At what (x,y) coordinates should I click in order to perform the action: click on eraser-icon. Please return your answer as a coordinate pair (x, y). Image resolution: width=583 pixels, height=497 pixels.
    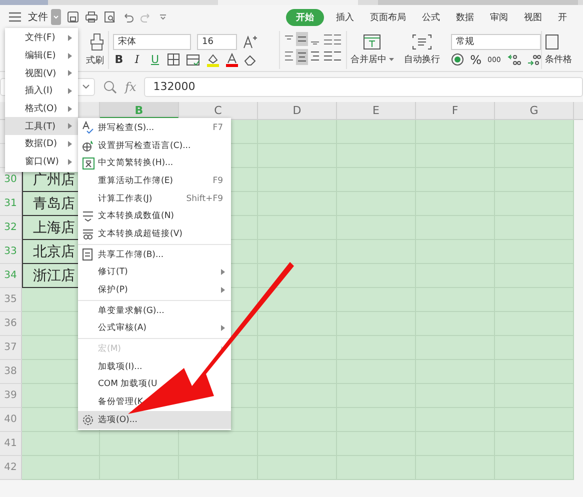
    Looking at the image, I should click on (251, 60).